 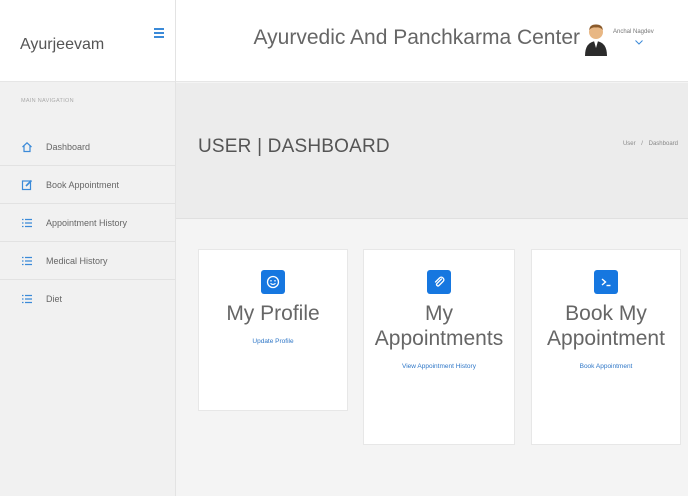 I want to click on card-title: My Appointments, so click(x=439, y=326).